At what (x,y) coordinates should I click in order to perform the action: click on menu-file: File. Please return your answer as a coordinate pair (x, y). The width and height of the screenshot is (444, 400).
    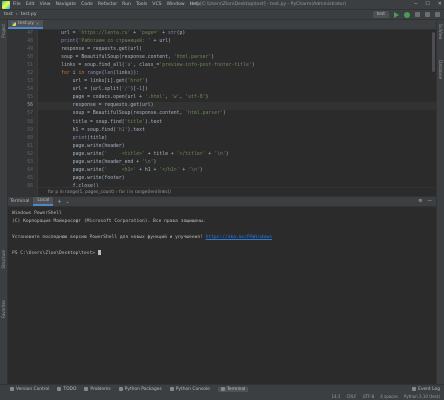
    Looking at the image, I should click on (17, 4).